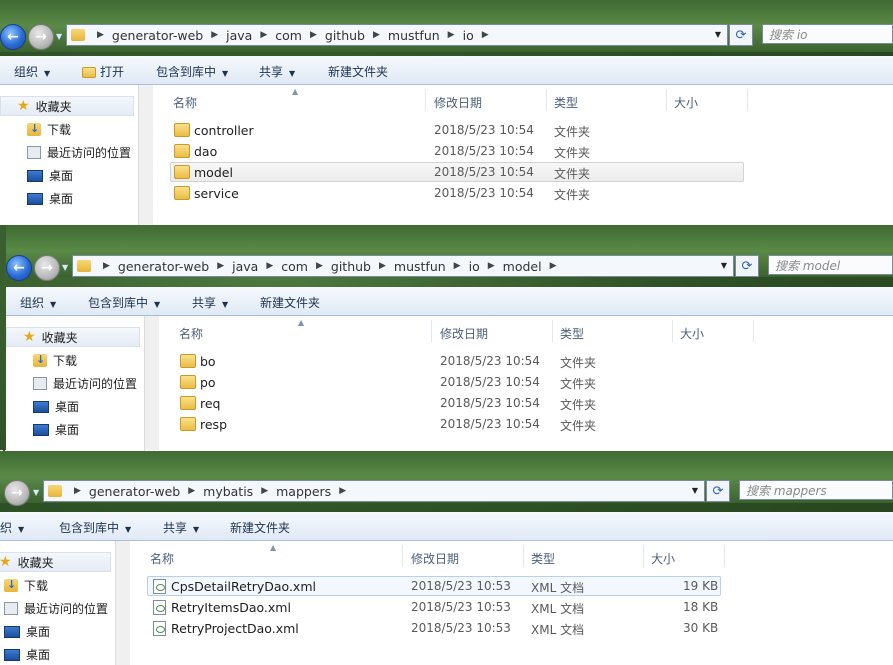  Describe the element at coordinates (374, 491) in the screenshot. I see `address-bar: ▶ generator-web ▶ mybatis ▶ mappers ▶ ▼` at that location.